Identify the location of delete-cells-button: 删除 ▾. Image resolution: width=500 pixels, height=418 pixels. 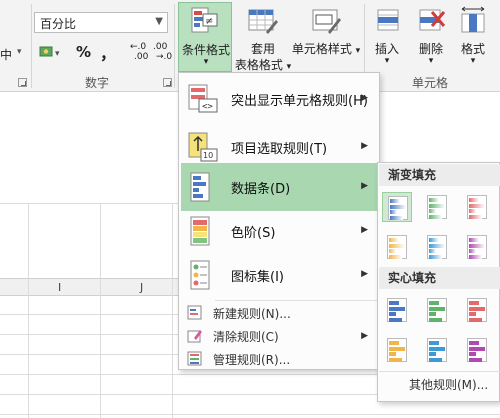
(431, 37).